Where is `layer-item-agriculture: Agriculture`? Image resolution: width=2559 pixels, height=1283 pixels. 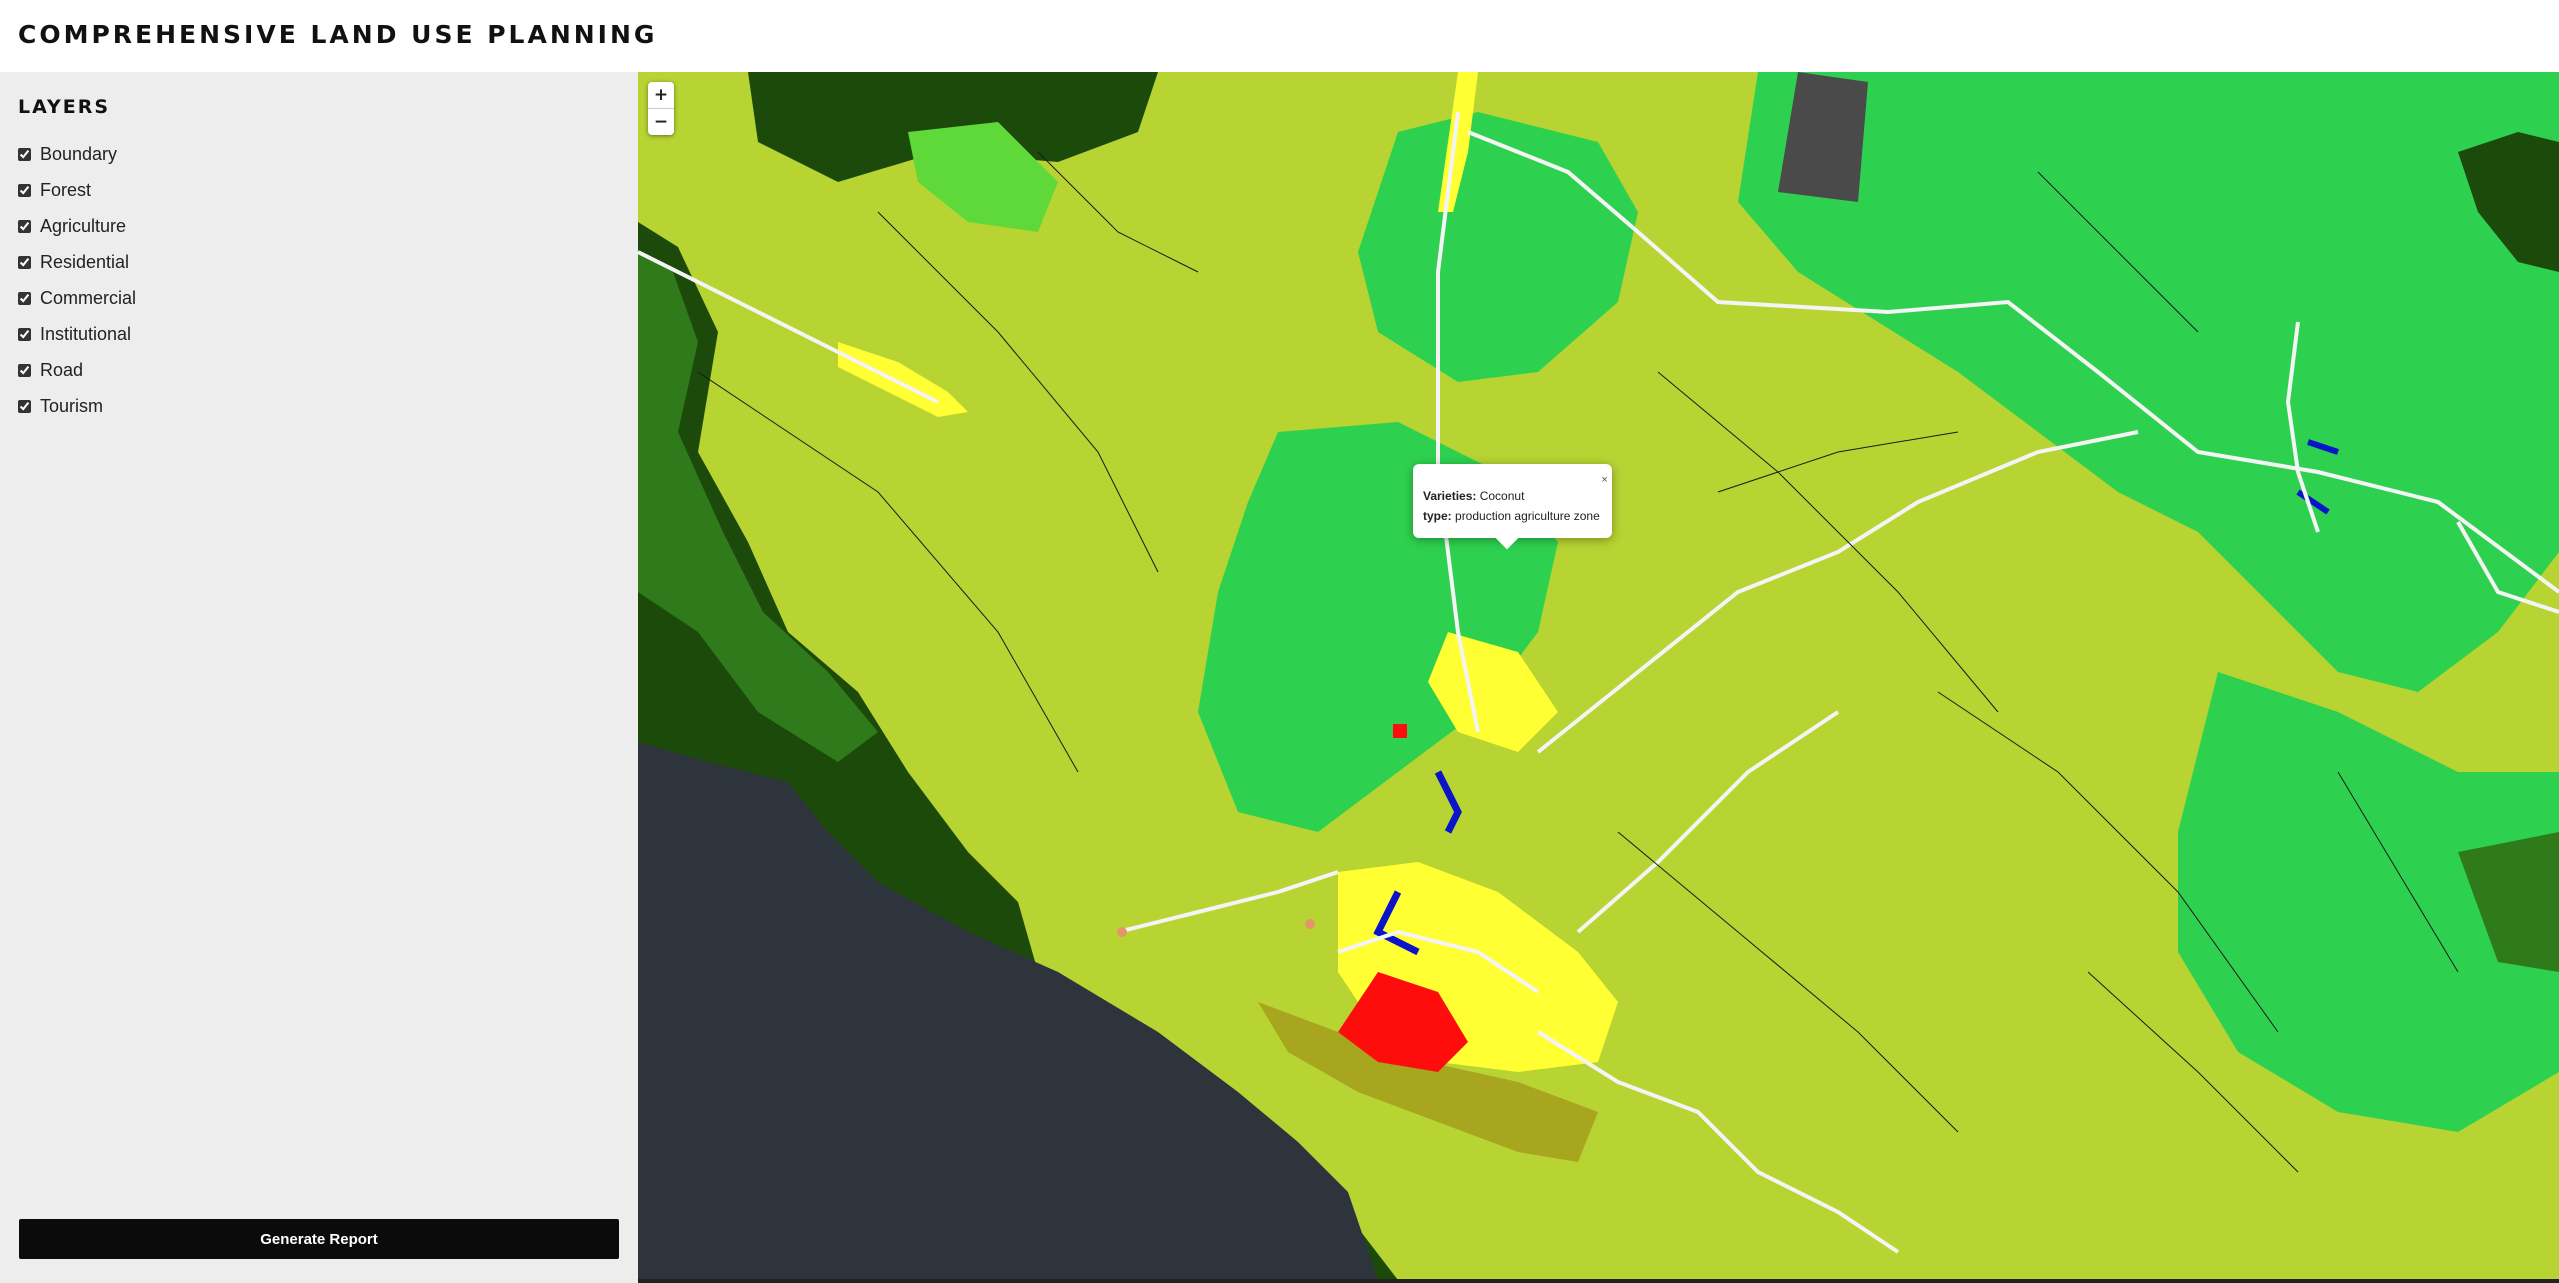 layer-item-agriculture: Agriculture is located at coordinates (77, 226).